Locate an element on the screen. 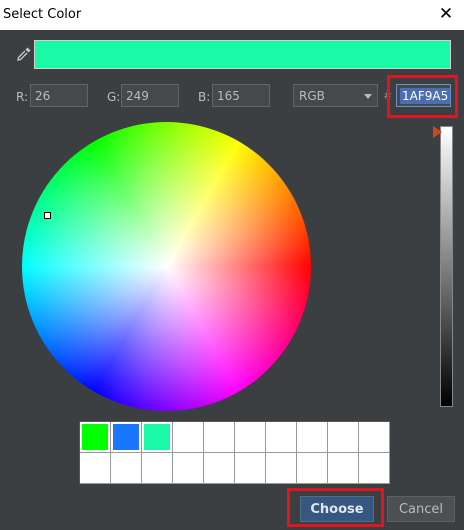  window-title: Select Color is located at coordinates (42, 14).